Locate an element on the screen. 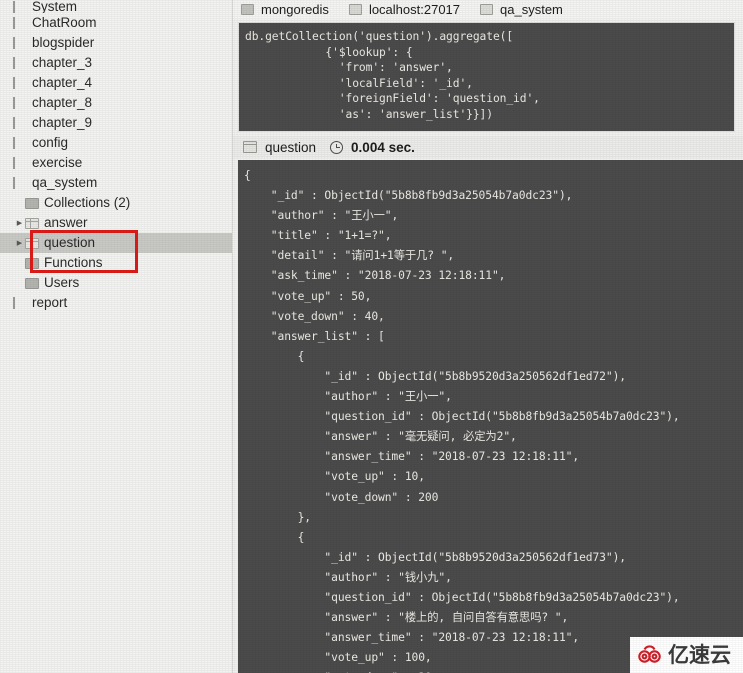  tree-item-chapter-8: chapter_8 is located at coordinates (116, 103).